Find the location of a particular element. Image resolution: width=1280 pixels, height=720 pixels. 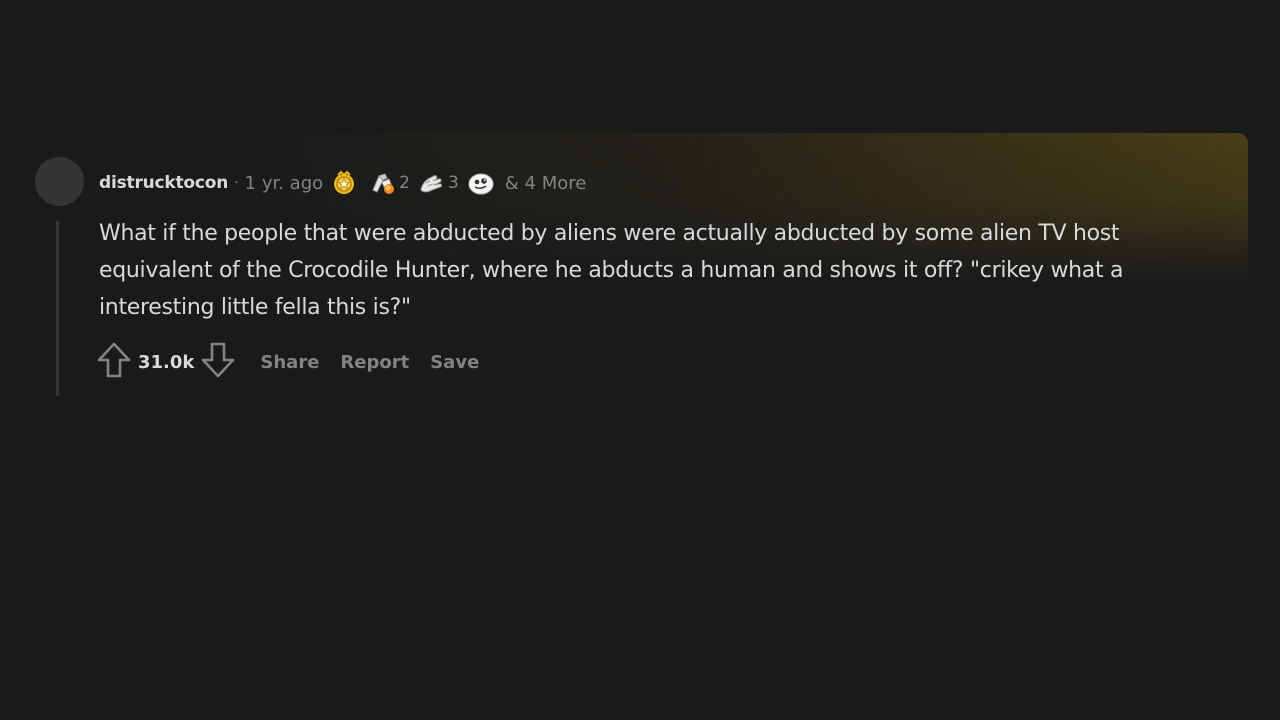

thread-line is located at coordinates (57, 308).